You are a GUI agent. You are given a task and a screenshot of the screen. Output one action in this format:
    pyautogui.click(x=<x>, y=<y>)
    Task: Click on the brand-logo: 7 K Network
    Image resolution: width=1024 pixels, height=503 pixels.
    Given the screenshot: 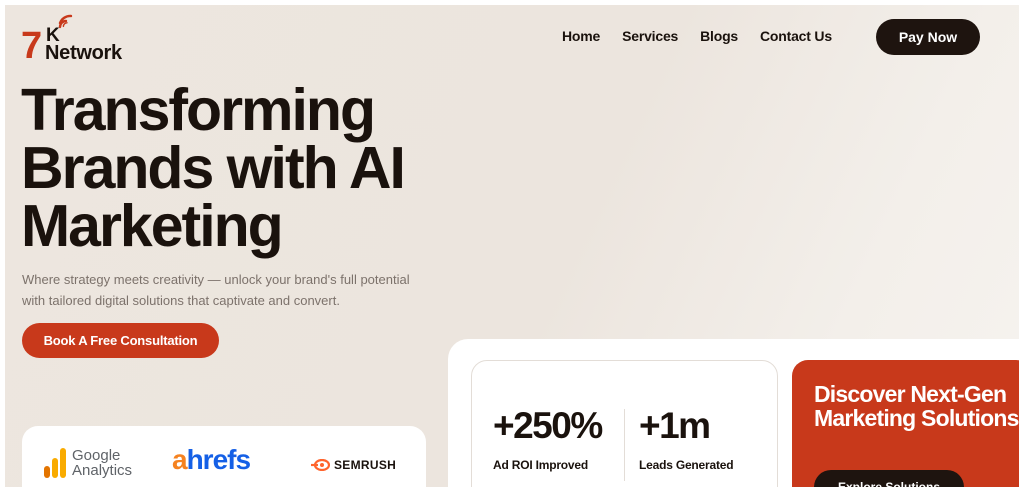 What is the action you would take?
    pyautogui.click(x=81, y=41)
    